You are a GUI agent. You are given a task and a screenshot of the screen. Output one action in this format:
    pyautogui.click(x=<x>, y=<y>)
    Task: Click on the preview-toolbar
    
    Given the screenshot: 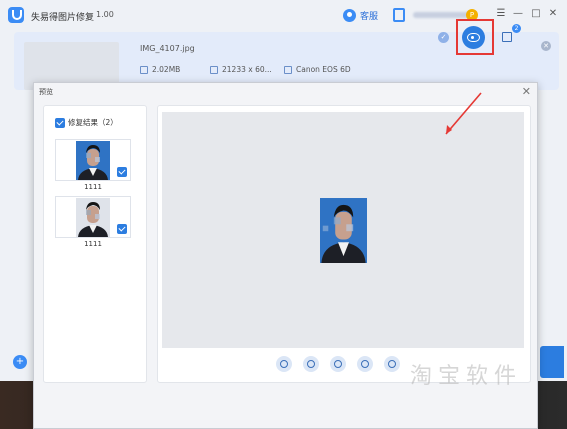 What is the action you would take?
    pyautogui.click(x=343, y=364)
    